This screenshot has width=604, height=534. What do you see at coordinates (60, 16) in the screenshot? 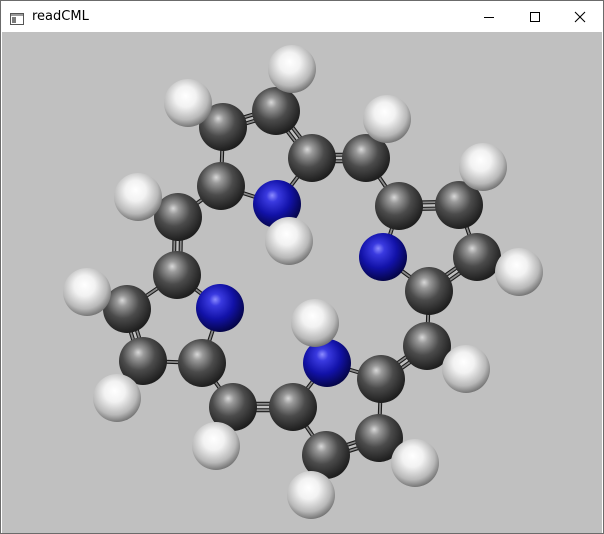
I see `window-title: readCML` at bounding box center [60, 16].